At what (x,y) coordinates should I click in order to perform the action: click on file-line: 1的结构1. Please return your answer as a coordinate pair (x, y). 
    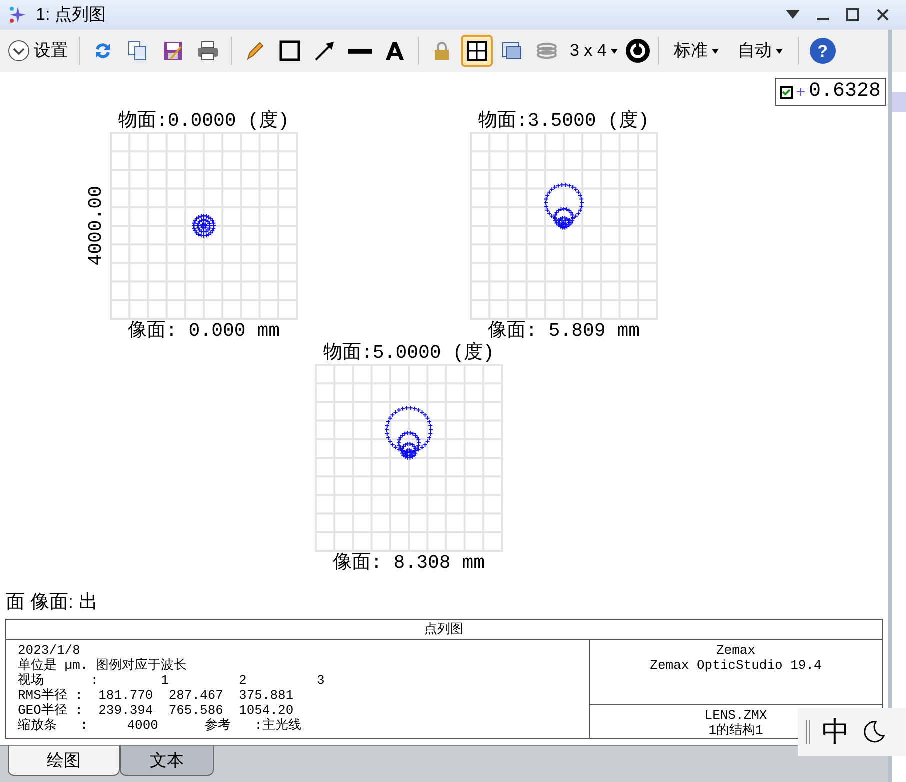
    Looking at the image, I should click on (736, 730).